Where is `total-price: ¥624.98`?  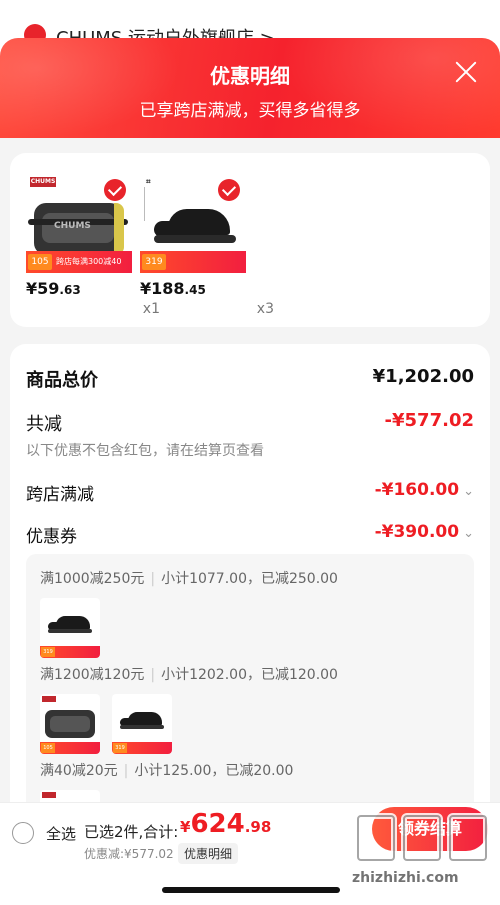
total-price: ¥624.98 is located at coordinates (226, 824).